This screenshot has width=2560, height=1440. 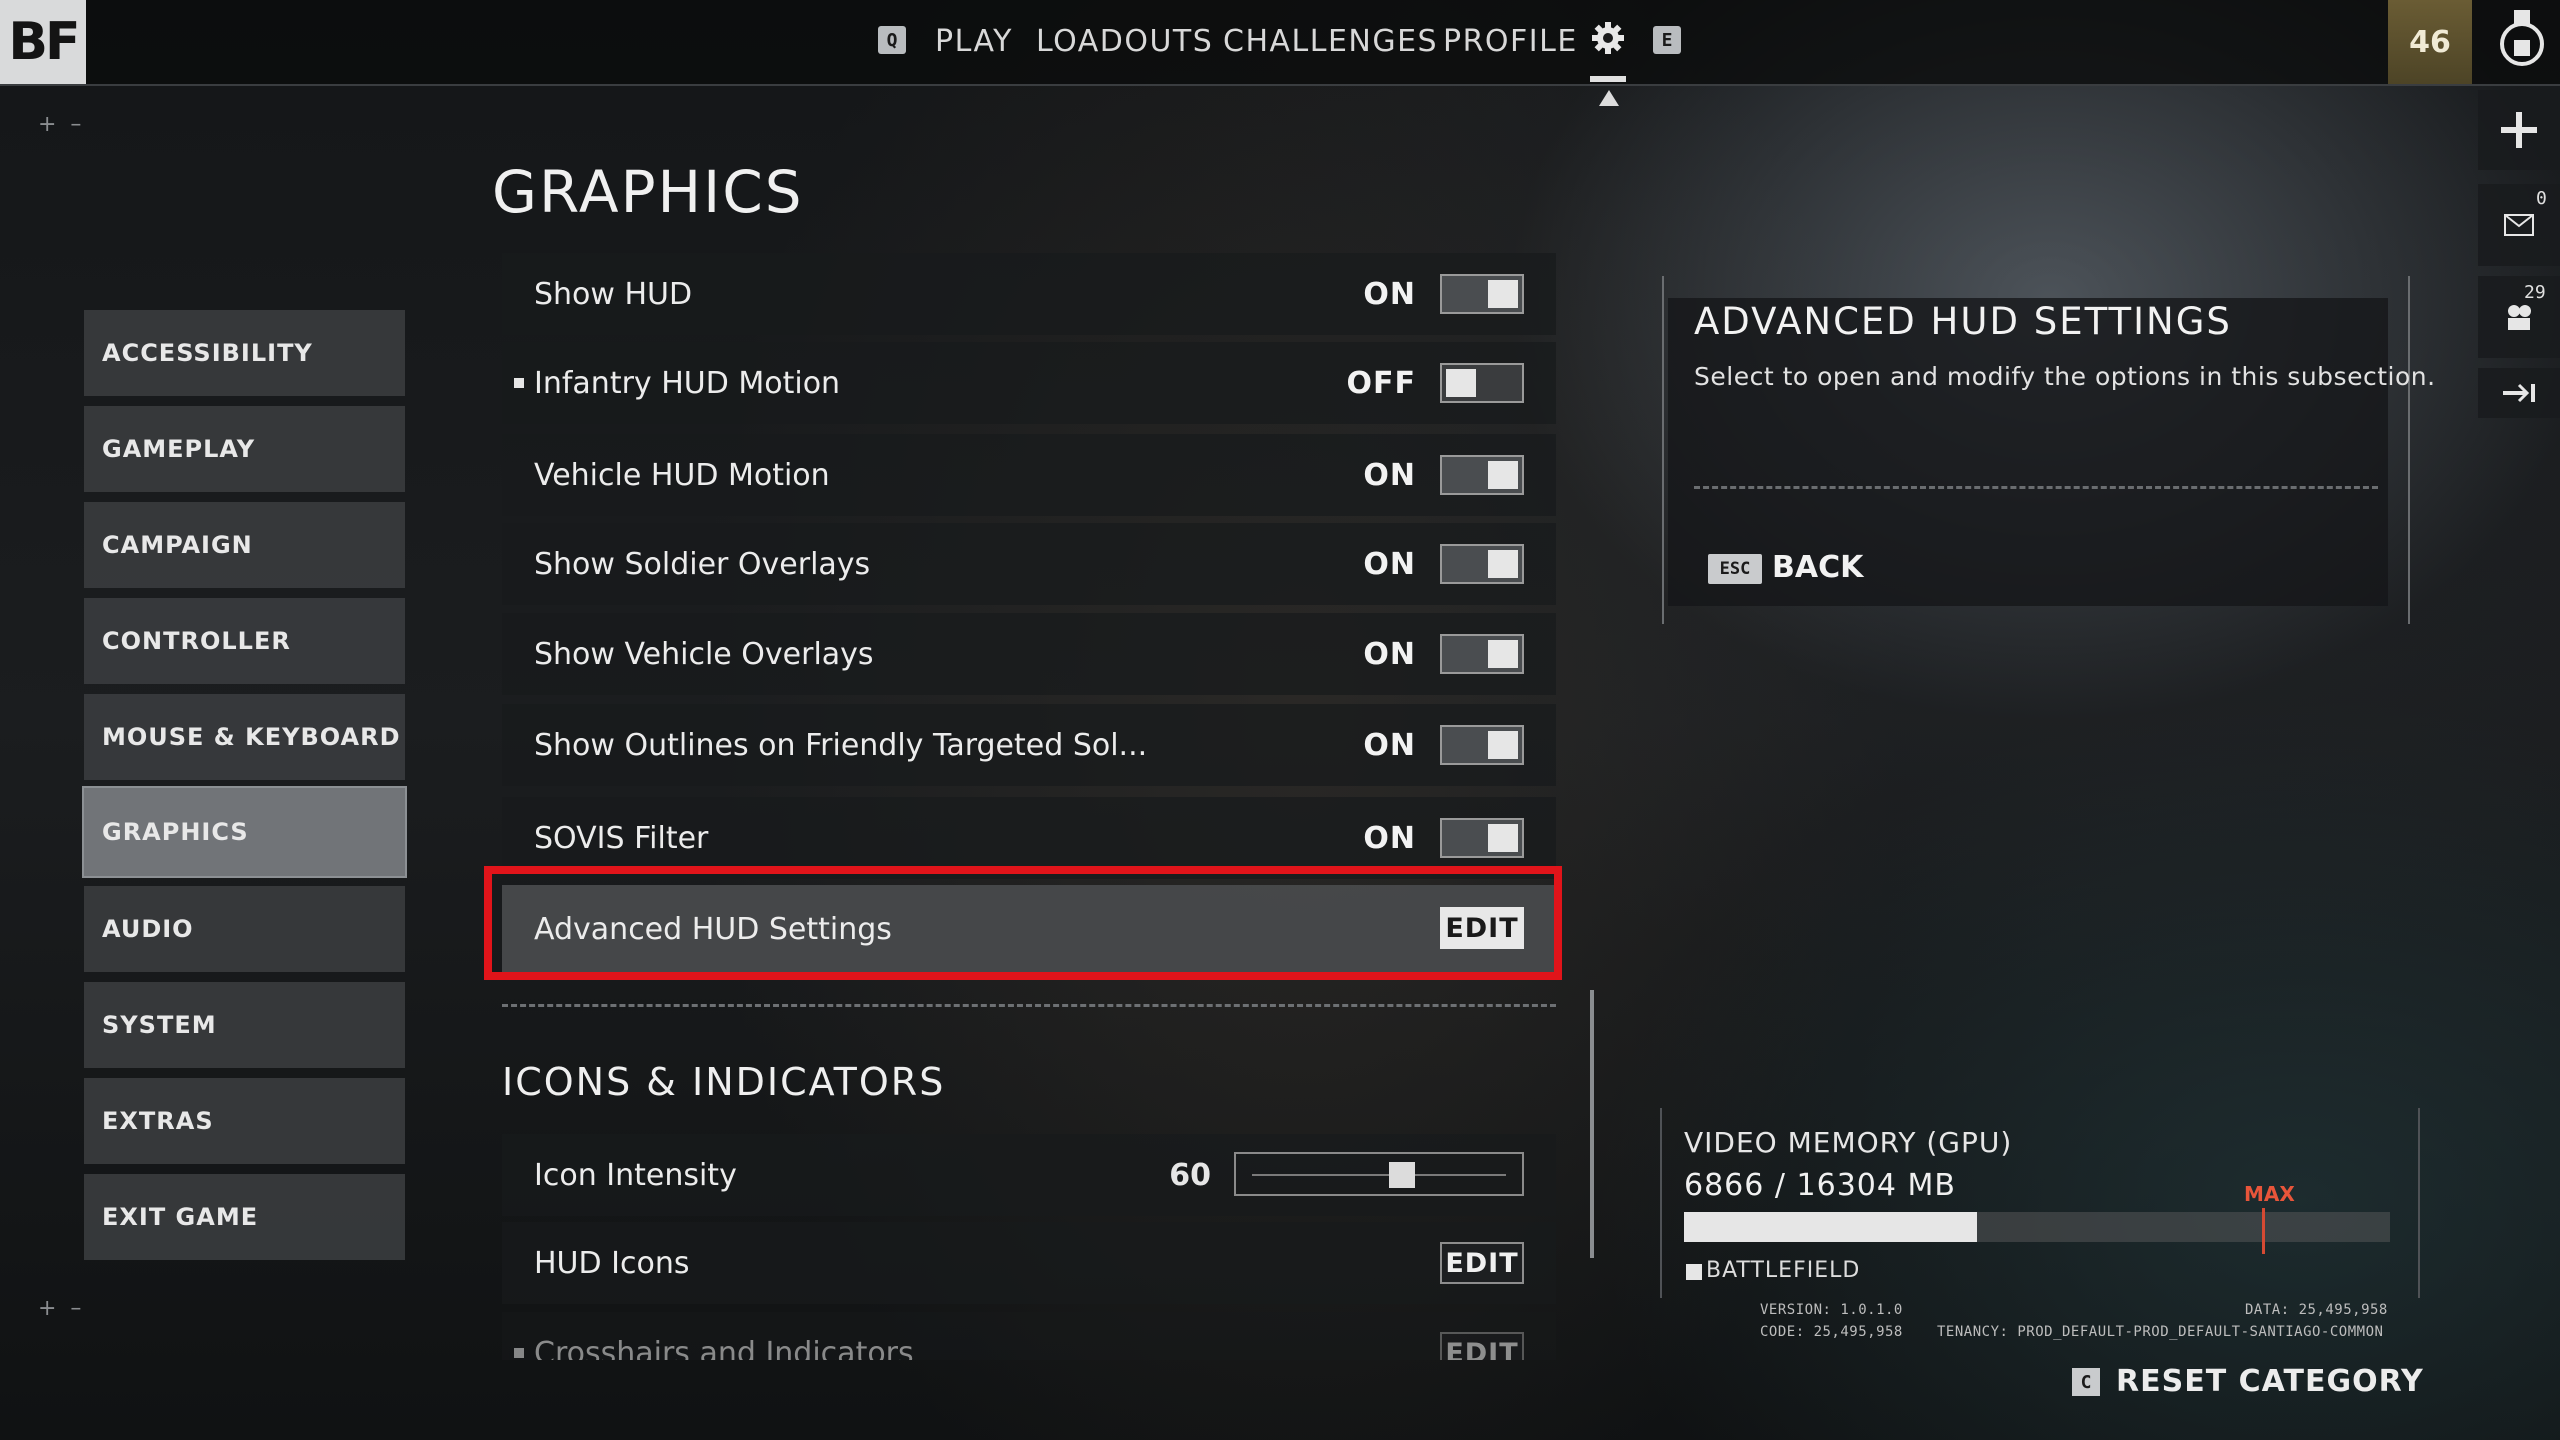 What do you see at coordinates (1592, 1124) in the screenshot?
I see `scrollbar` at bounding box center [1592, 1124].